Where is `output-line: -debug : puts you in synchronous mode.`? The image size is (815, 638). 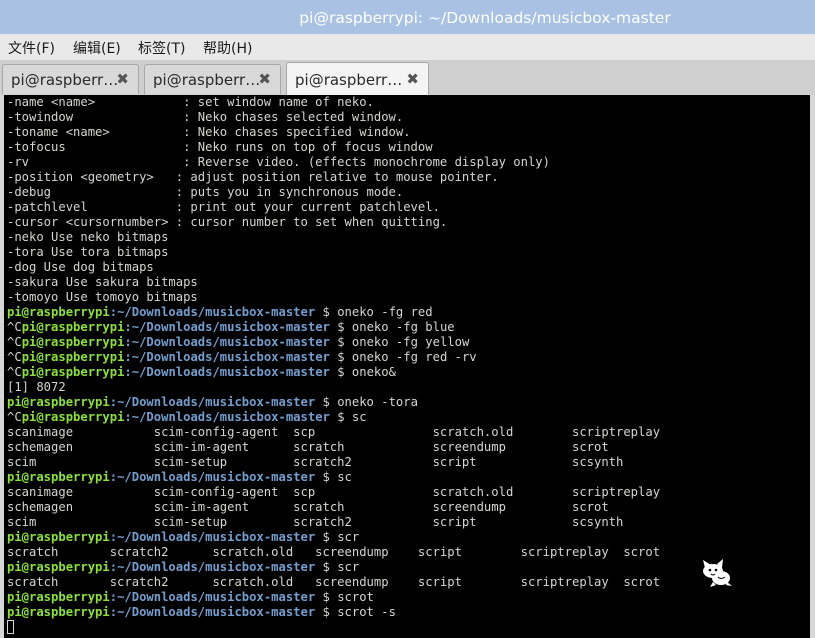 output-line: -debug : puts you in synchronous mode. is located at coordinates (333, 192).